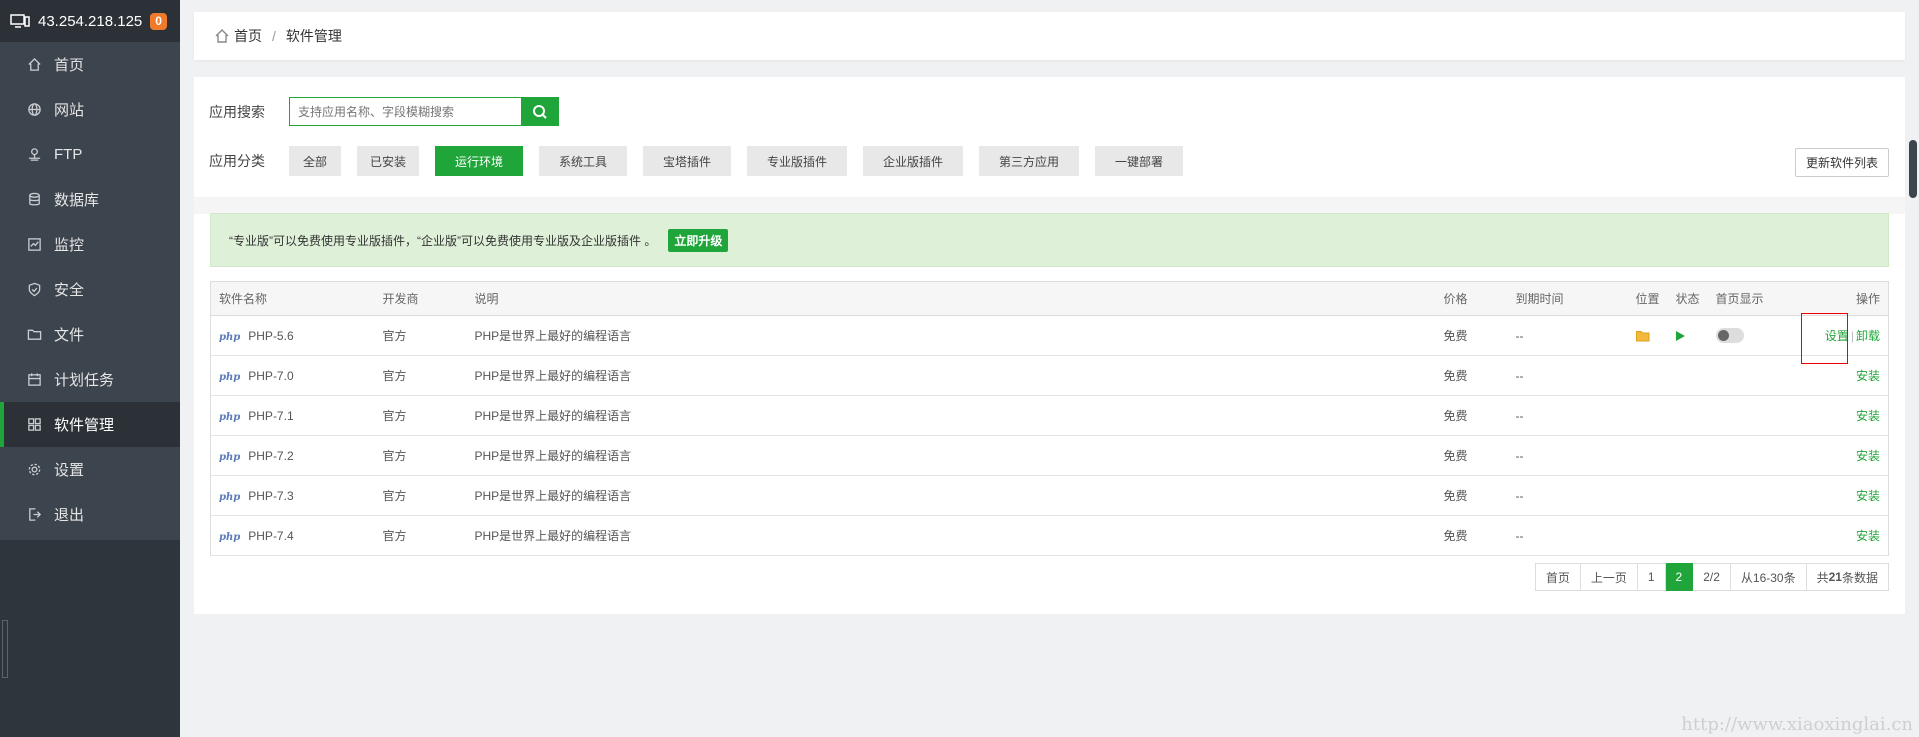 The image size is (1919, 737). What do you see at coordinates (1029, 161) in the screenshot?
I see `category-third-party: 第三方应用` at bounding box center [1029, 161].